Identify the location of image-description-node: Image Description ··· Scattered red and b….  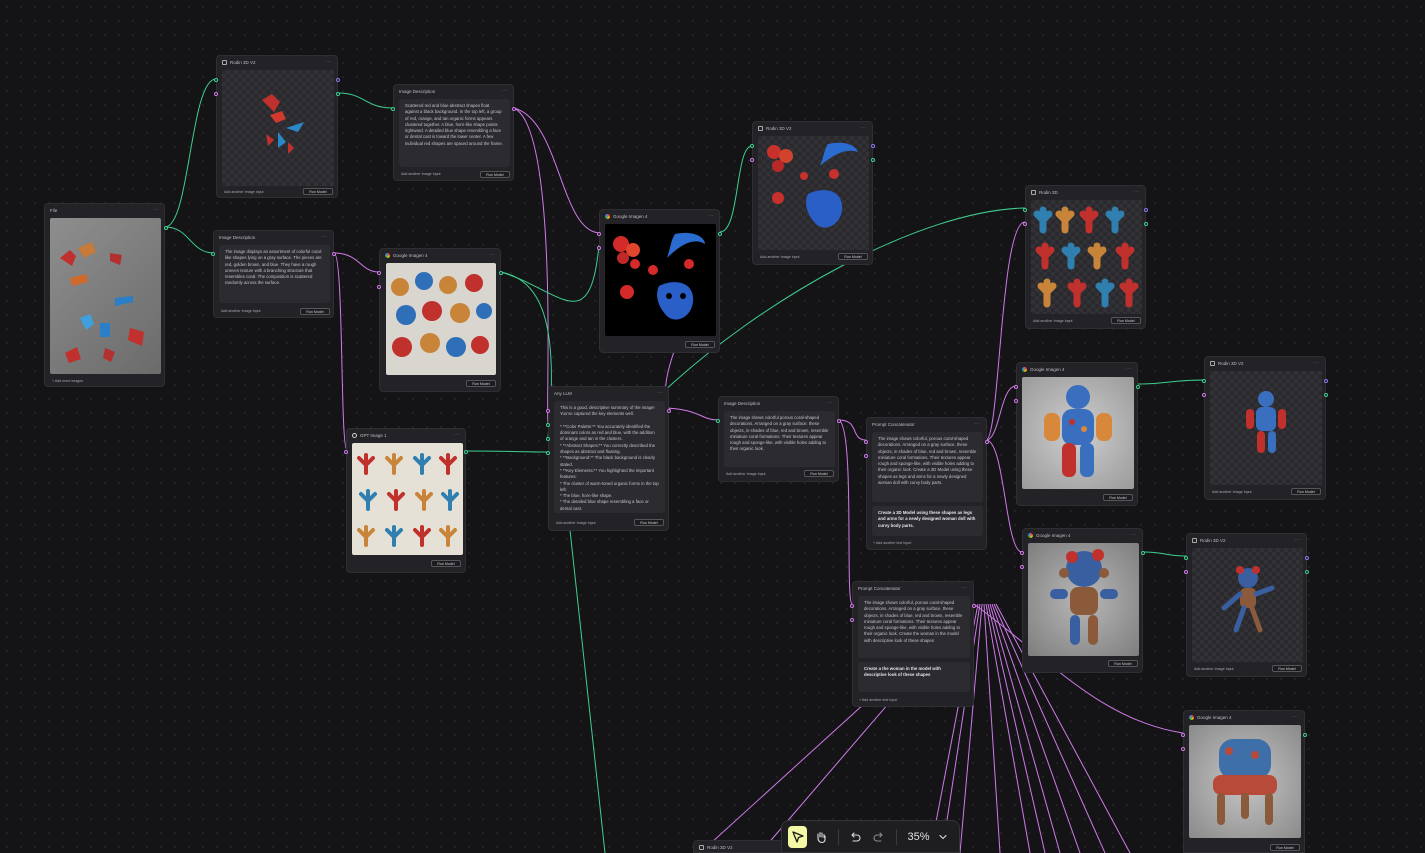
(453, 132).